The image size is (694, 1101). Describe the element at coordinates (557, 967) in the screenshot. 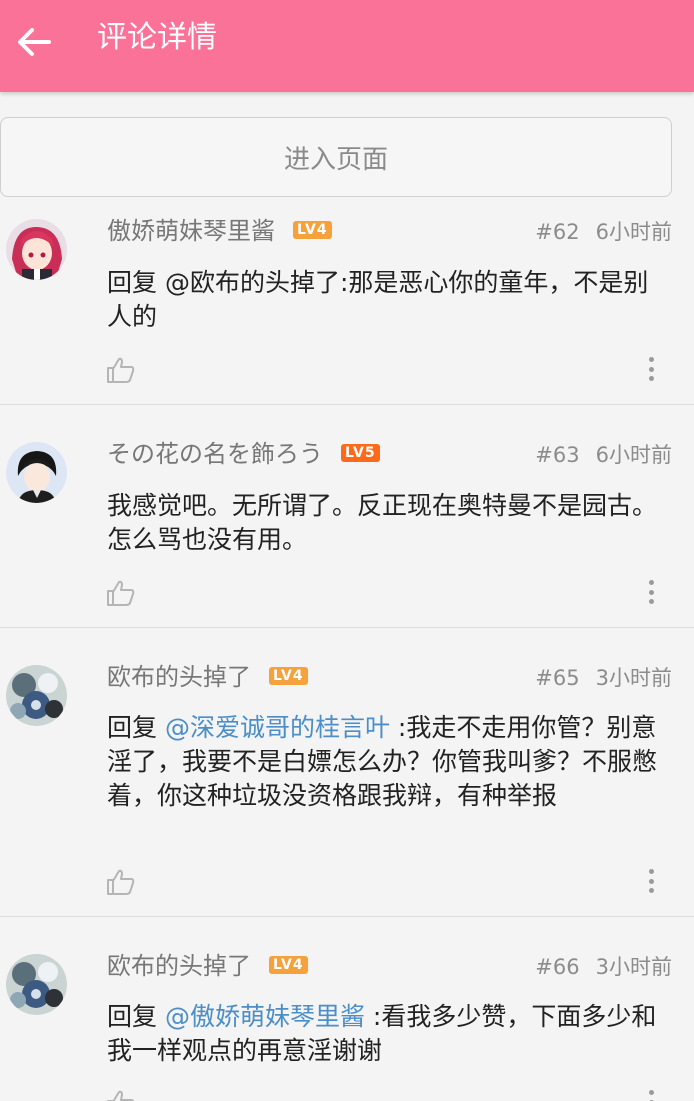

I see `floor-number: #66` at that location.